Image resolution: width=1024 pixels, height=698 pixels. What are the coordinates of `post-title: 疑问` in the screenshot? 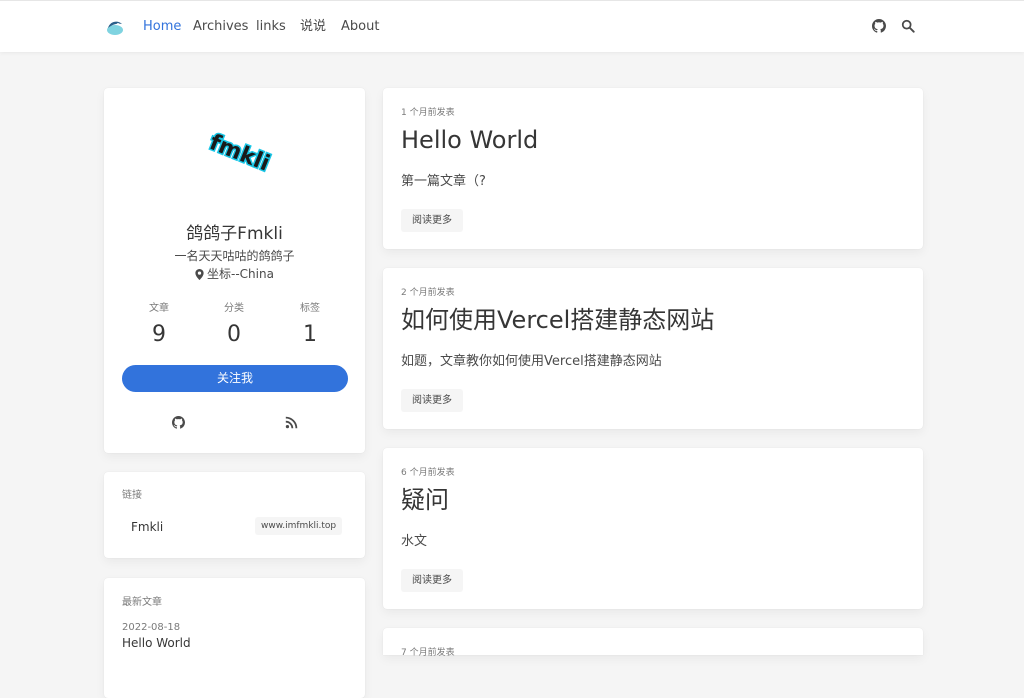 It's located at (425, 500).